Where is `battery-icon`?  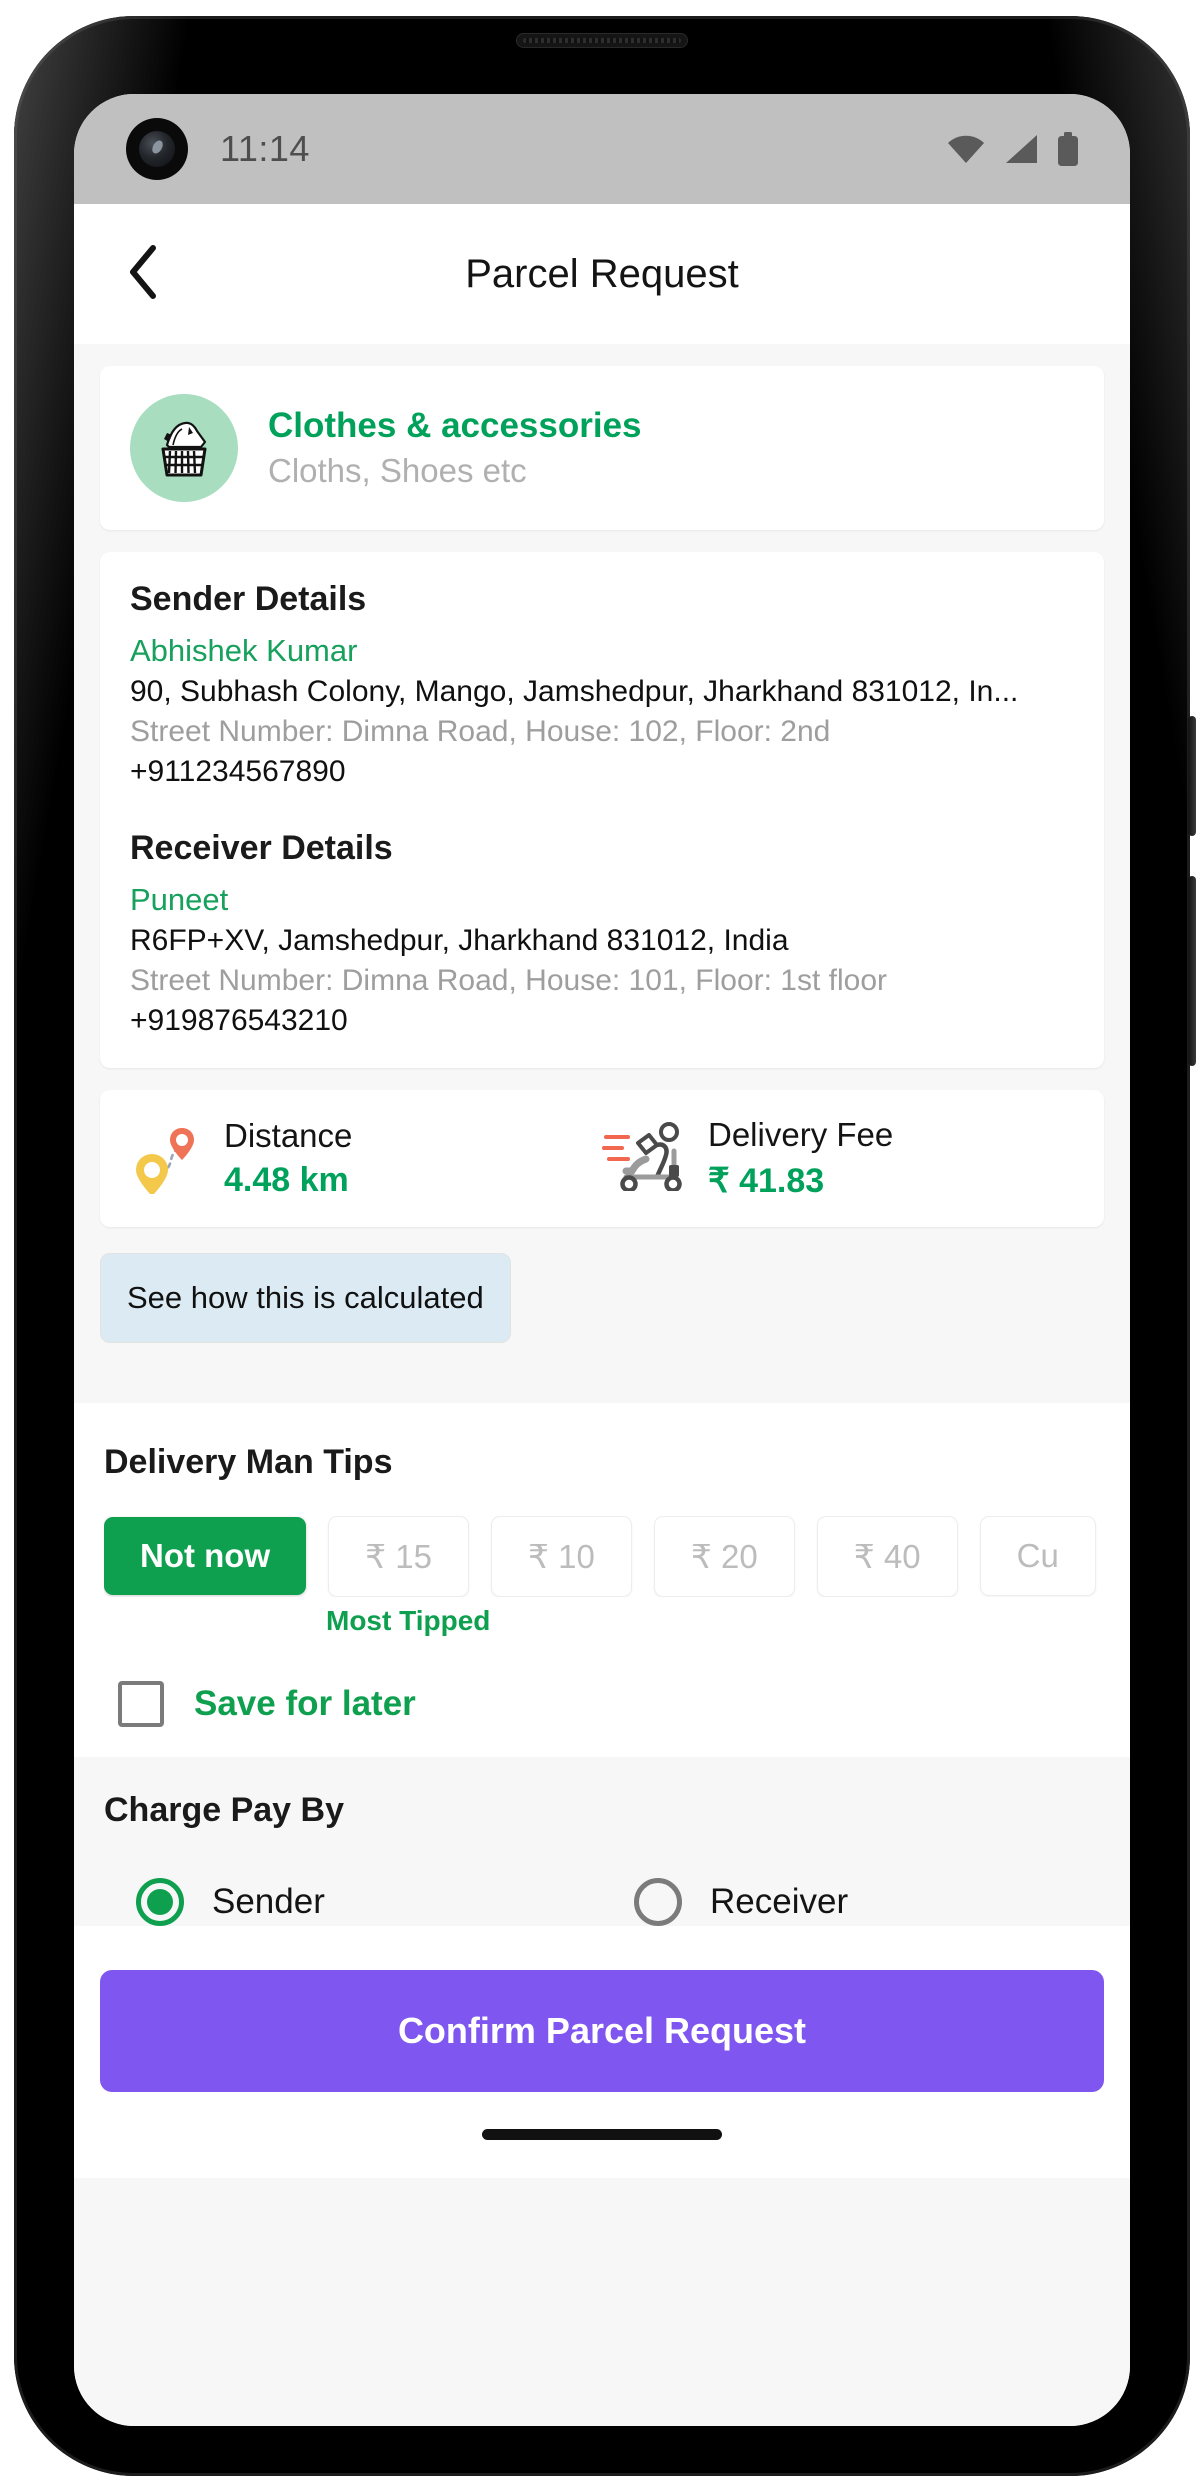 battery-icon is located at coordinates (1068, 149).